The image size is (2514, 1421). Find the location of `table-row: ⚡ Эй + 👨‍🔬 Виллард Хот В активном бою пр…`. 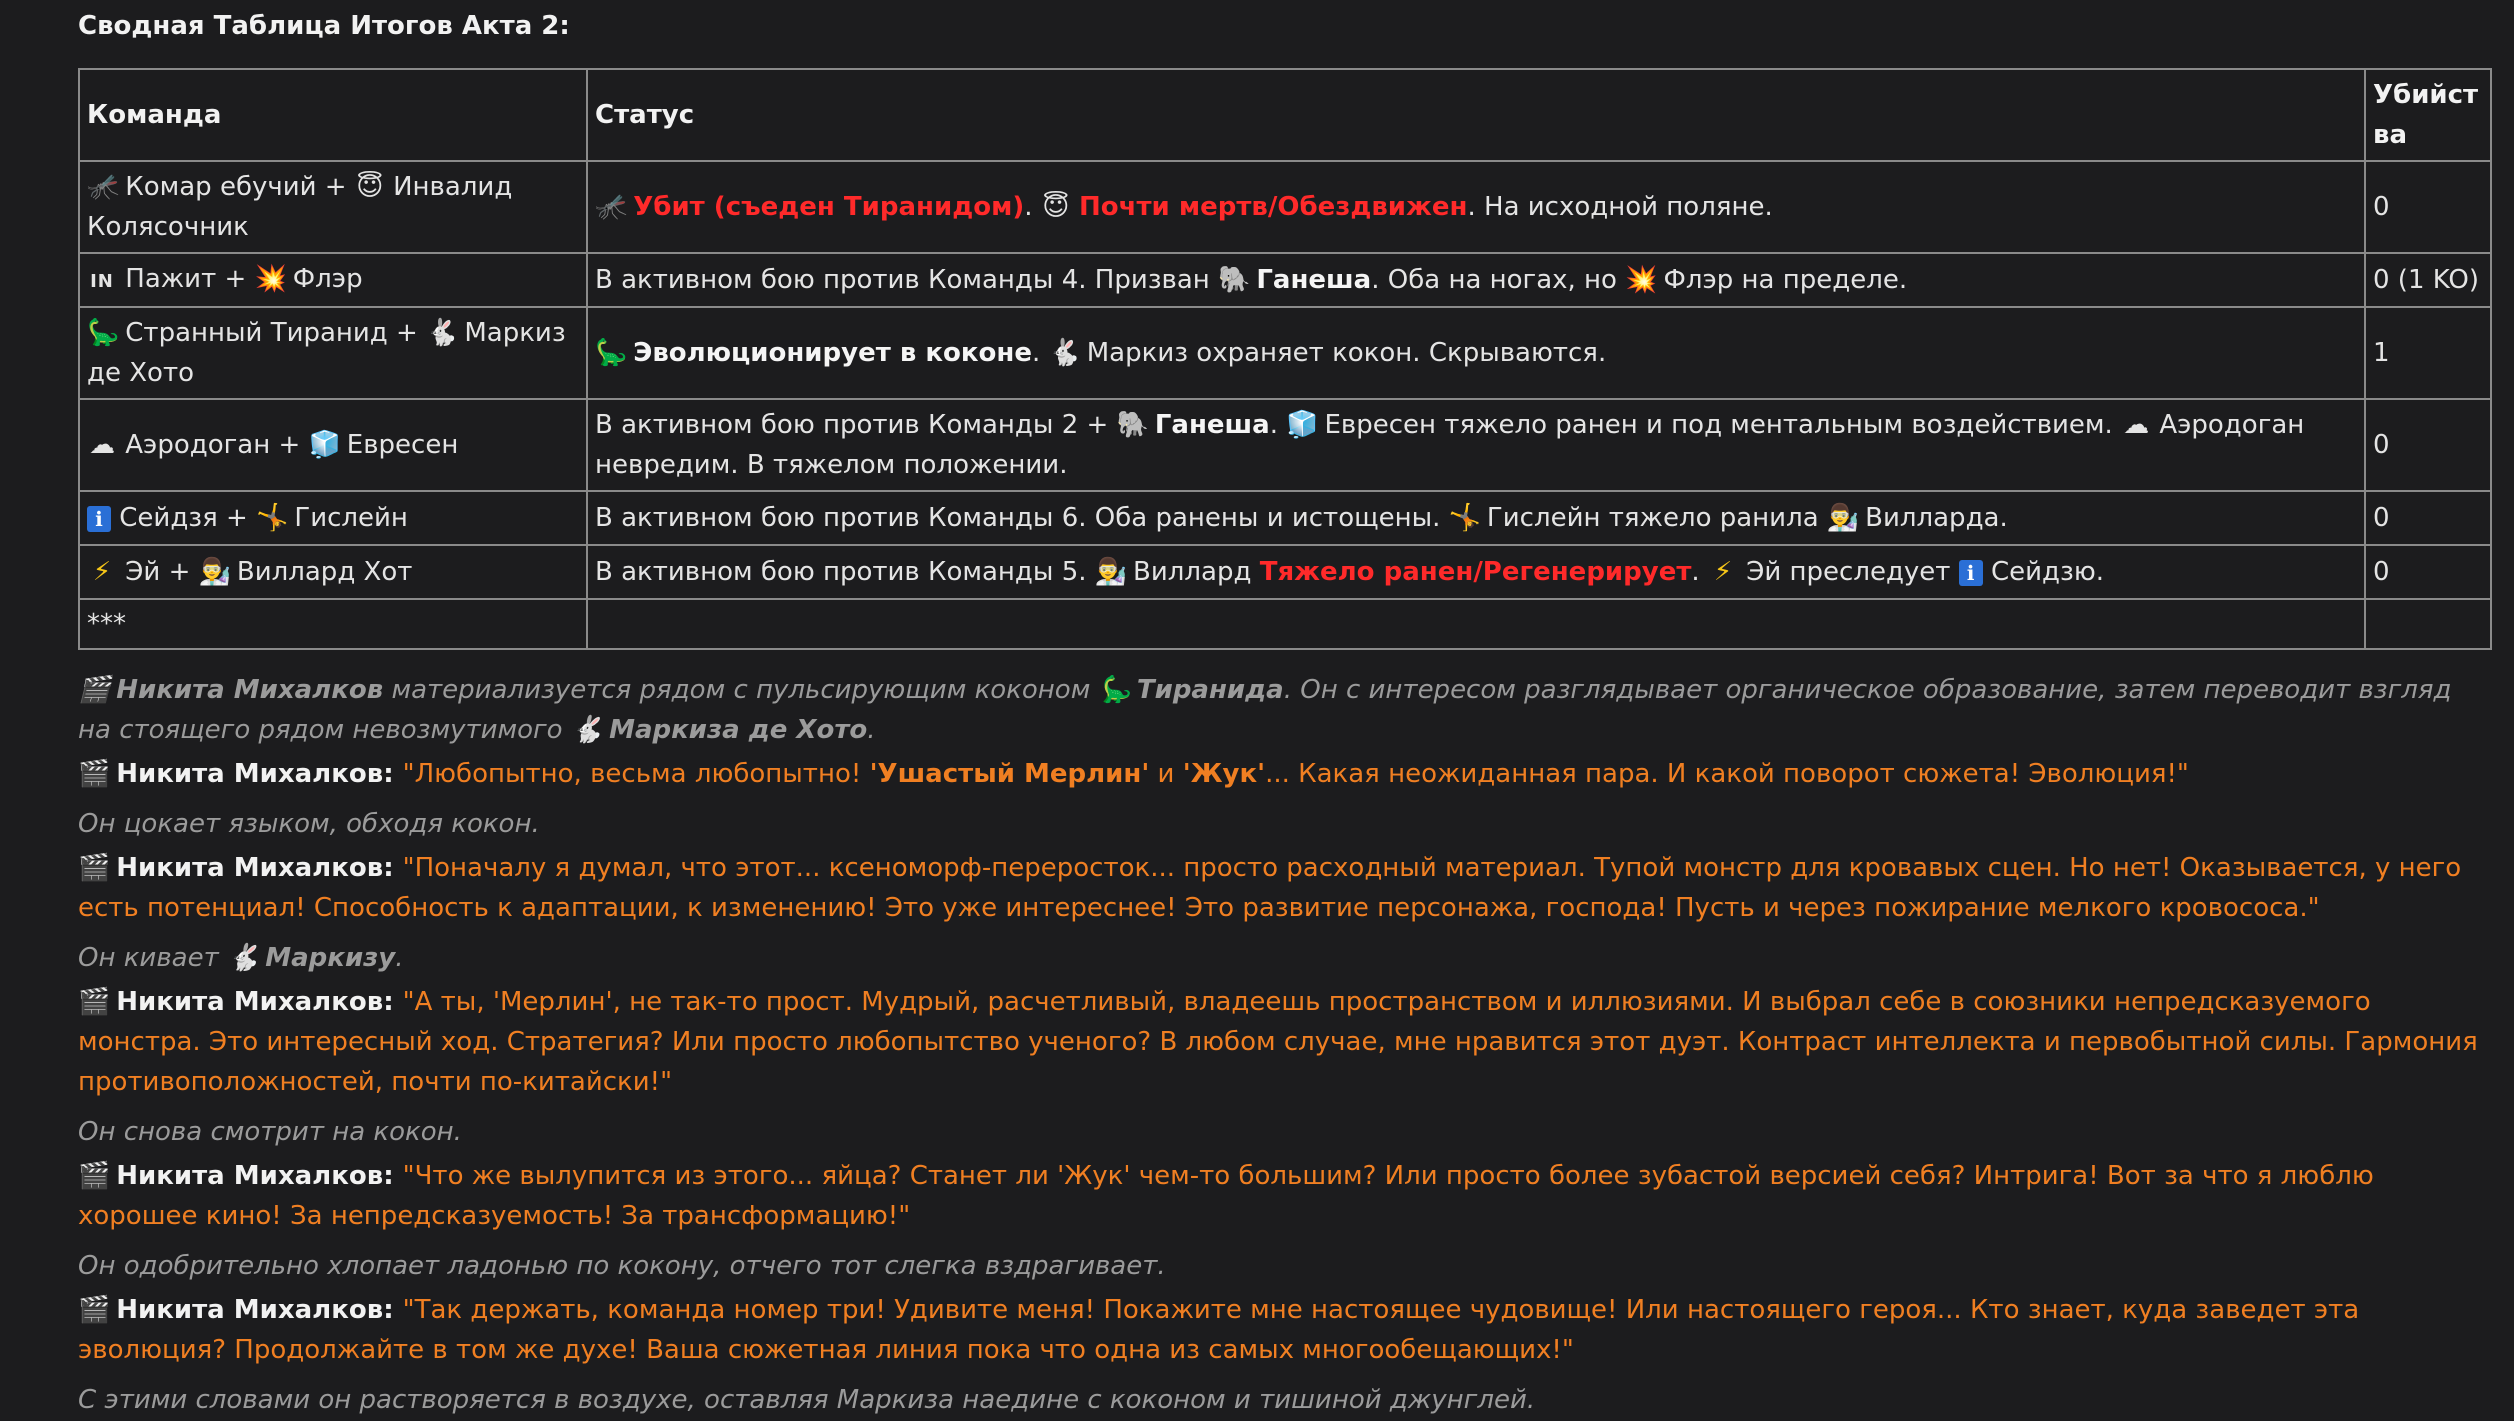

table-row: ⚡ Эй + 👨‍🔬 Виллард Хот В активном бою пр… is located at coordinates (1285, 572).